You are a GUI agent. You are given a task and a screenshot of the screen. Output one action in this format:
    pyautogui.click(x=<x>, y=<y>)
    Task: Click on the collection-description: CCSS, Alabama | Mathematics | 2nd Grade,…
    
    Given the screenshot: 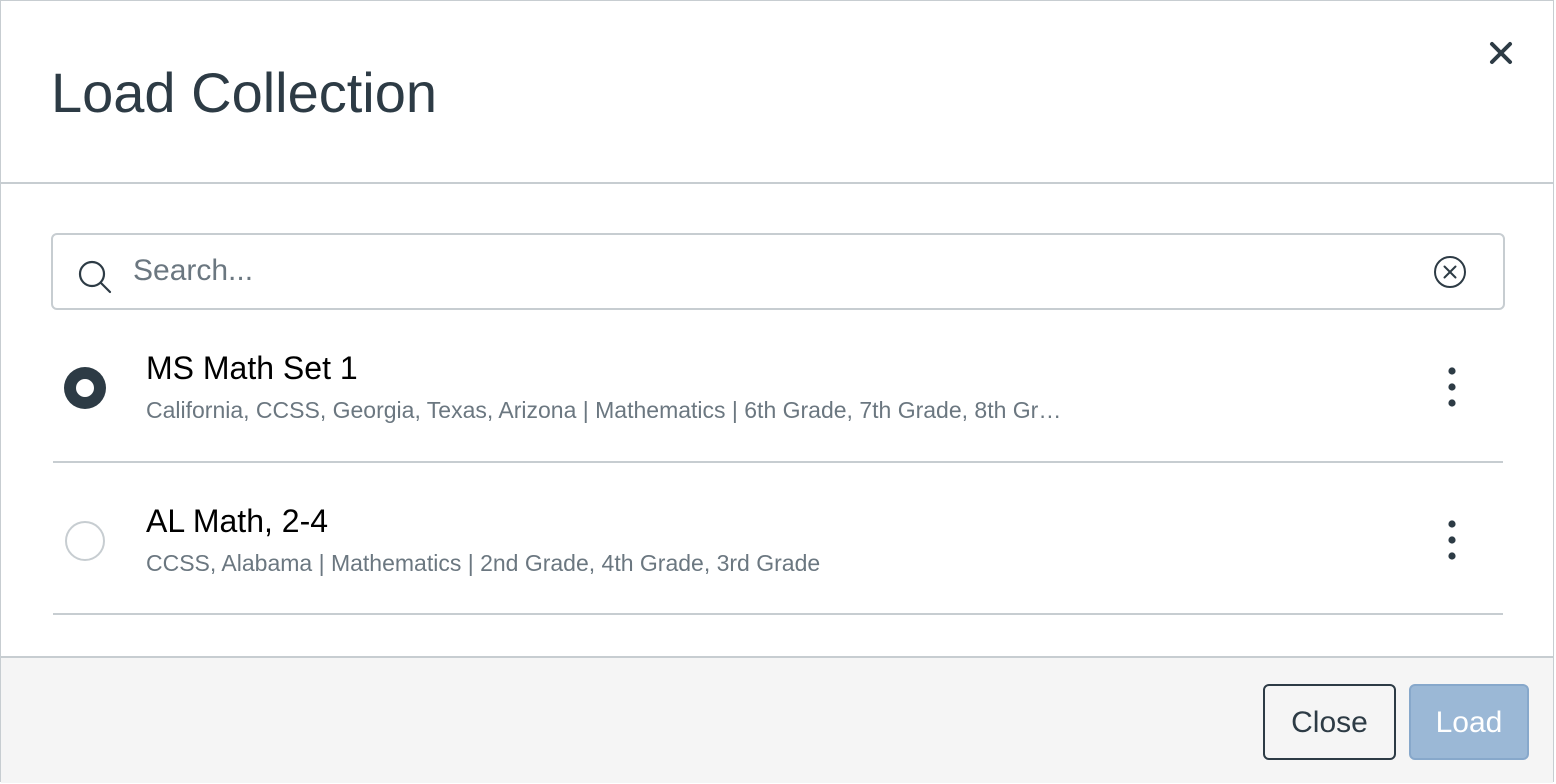 What is the action you would take?
    pyautogui.click(x=483, y=563)
    